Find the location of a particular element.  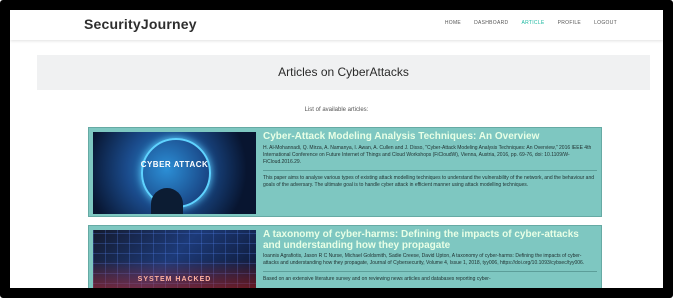

nav-links: HOME DASHBOARD ARTICLE PROFILE LOGOUT is located at coordinates (531, 23).